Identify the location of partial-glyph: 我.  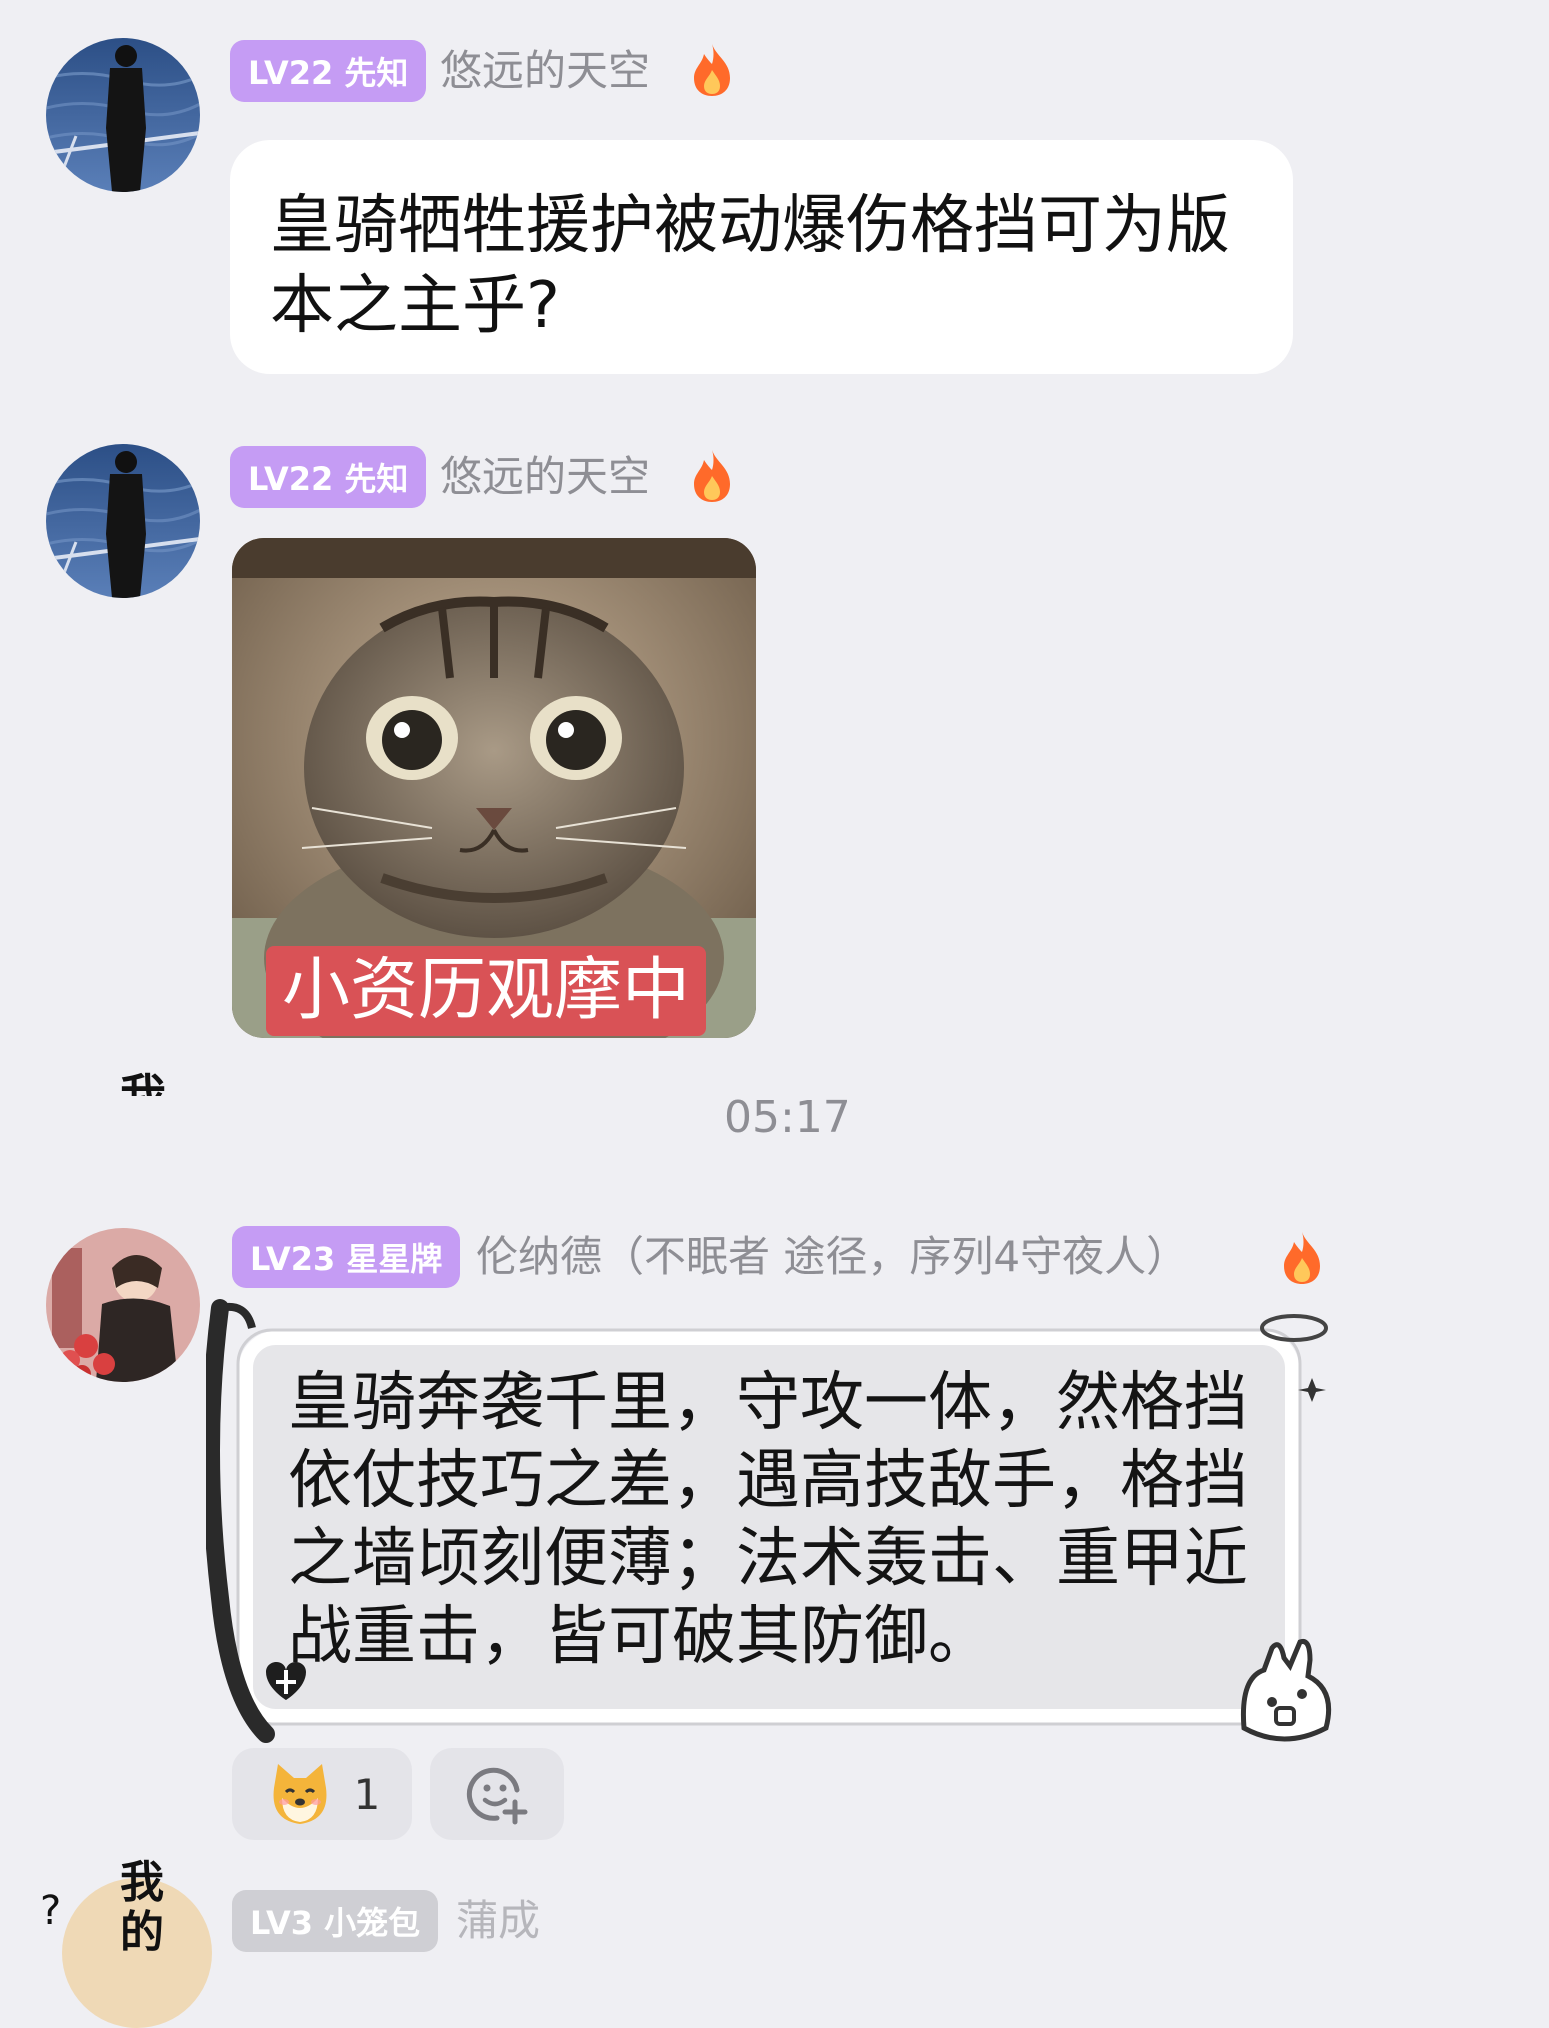
(143, 1082).